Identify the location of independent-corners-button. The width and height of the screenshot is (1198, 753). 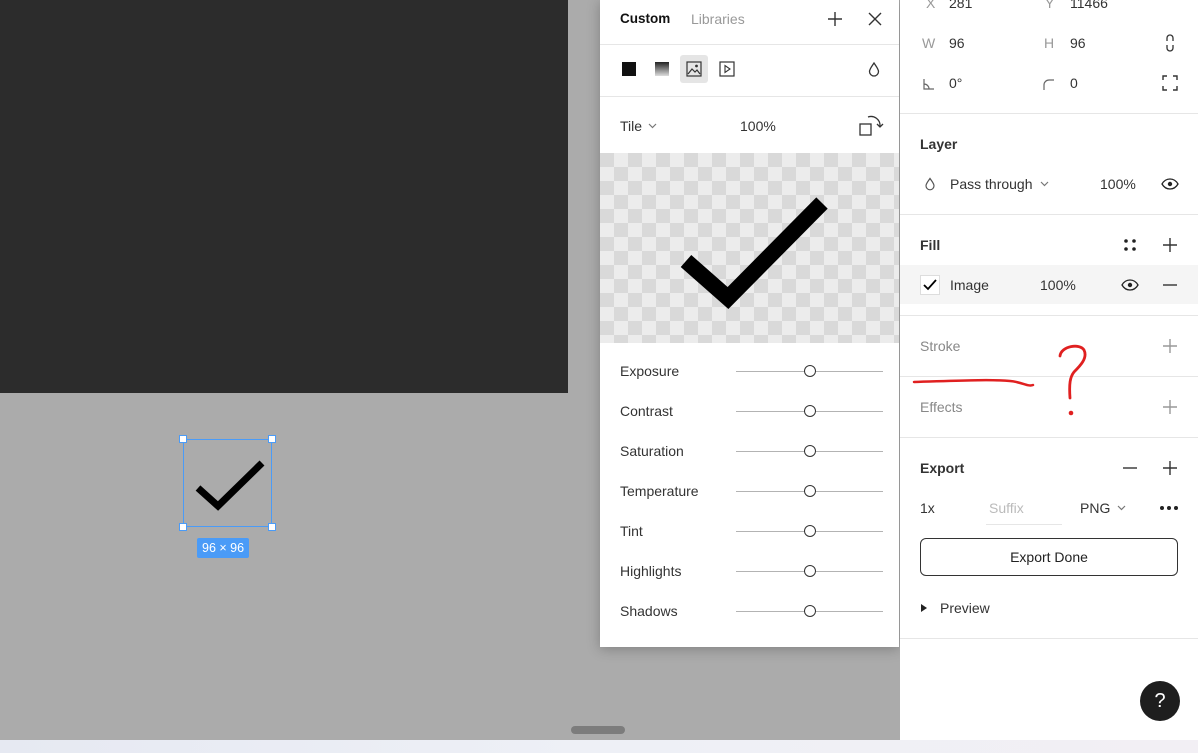
(1170, 83).